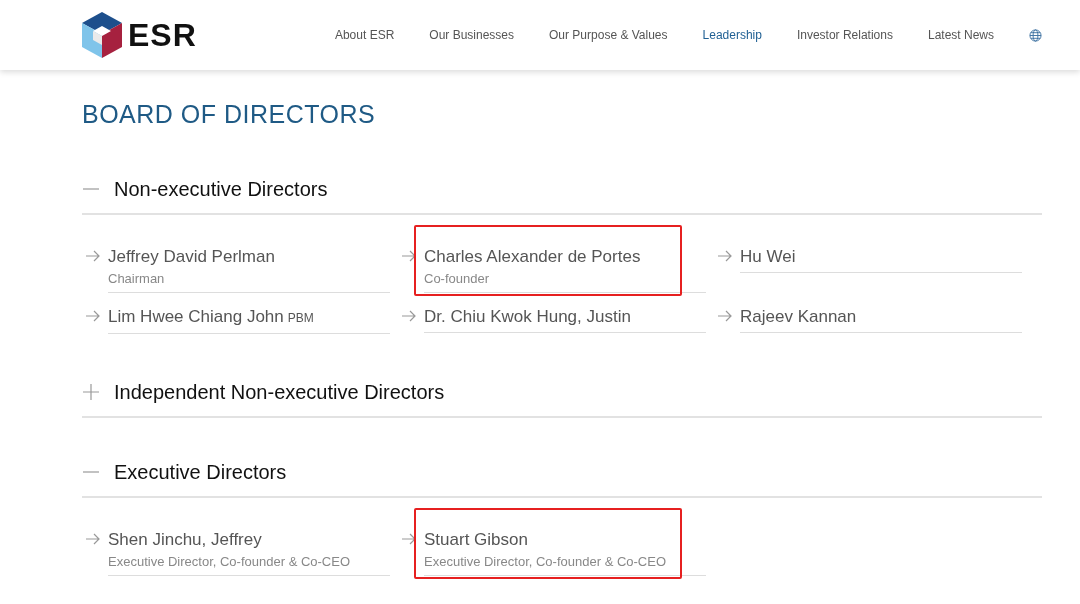  What do you see at coordinates (249, 540) in the screenshot?
I see `director-name: Shen Jinchu, Jeffrey` at bounding box center [249, 540].